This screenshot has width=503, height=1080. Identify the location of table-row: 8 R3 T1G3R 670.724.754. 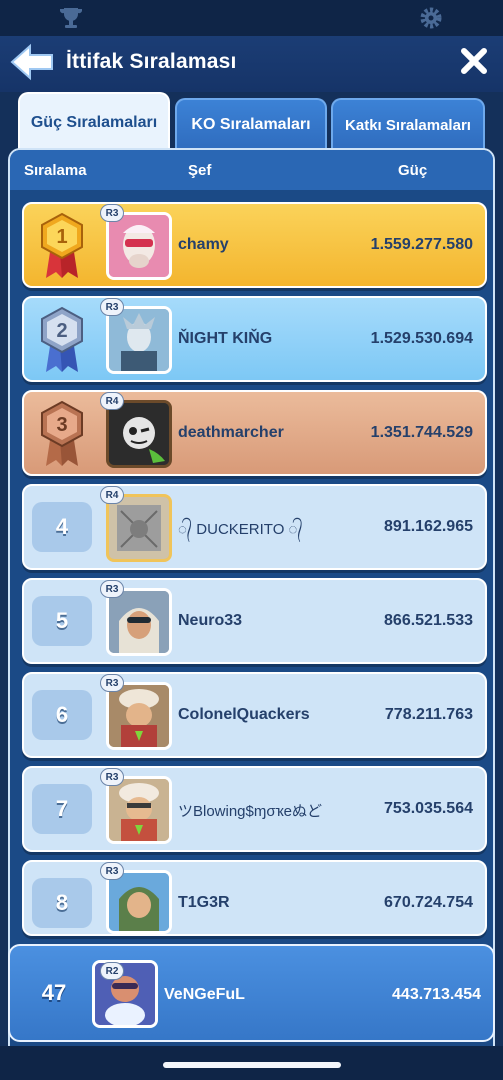
(254, 898).